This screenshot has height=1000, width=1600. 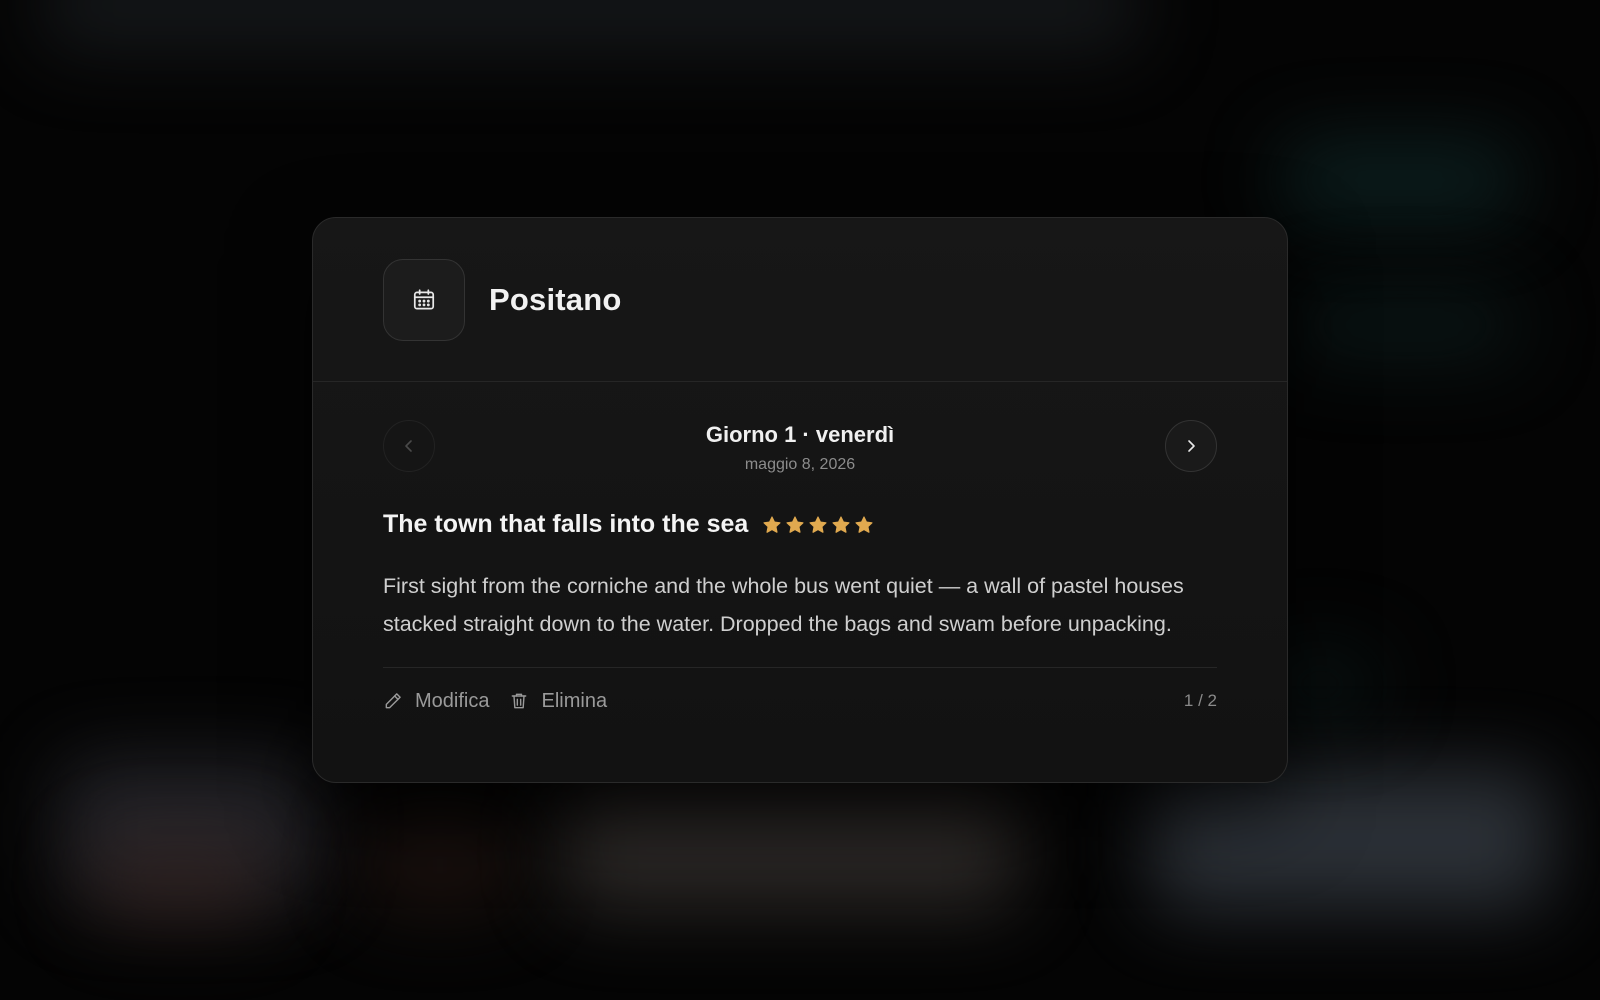 I want to click on chevron-right-icon, so click(x=1191, y=446).